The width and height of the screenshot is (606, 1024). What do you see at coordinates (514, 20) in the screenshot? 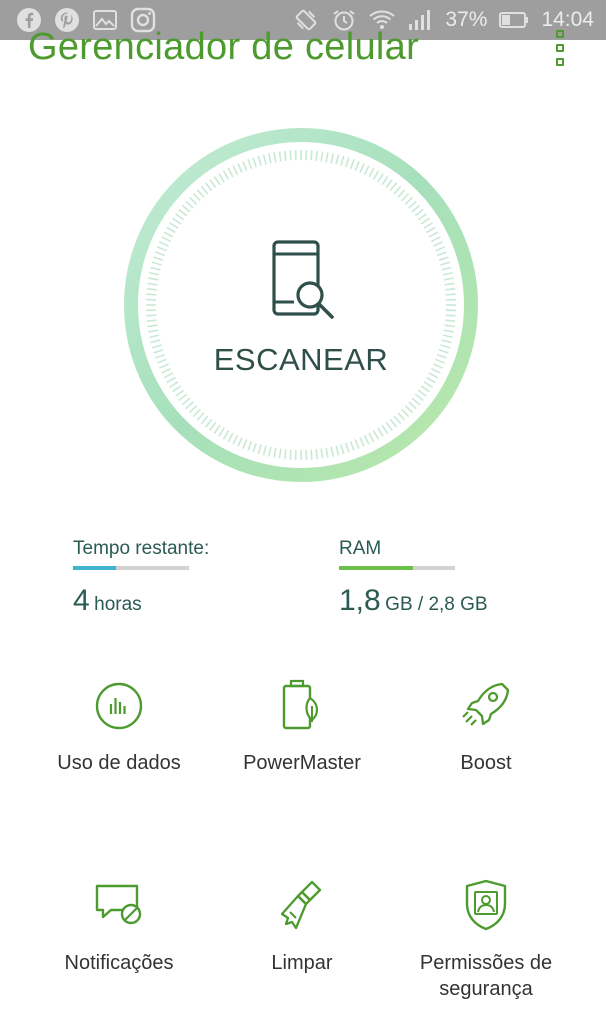
I see `battery-icon` at bounding box center [514, 20].